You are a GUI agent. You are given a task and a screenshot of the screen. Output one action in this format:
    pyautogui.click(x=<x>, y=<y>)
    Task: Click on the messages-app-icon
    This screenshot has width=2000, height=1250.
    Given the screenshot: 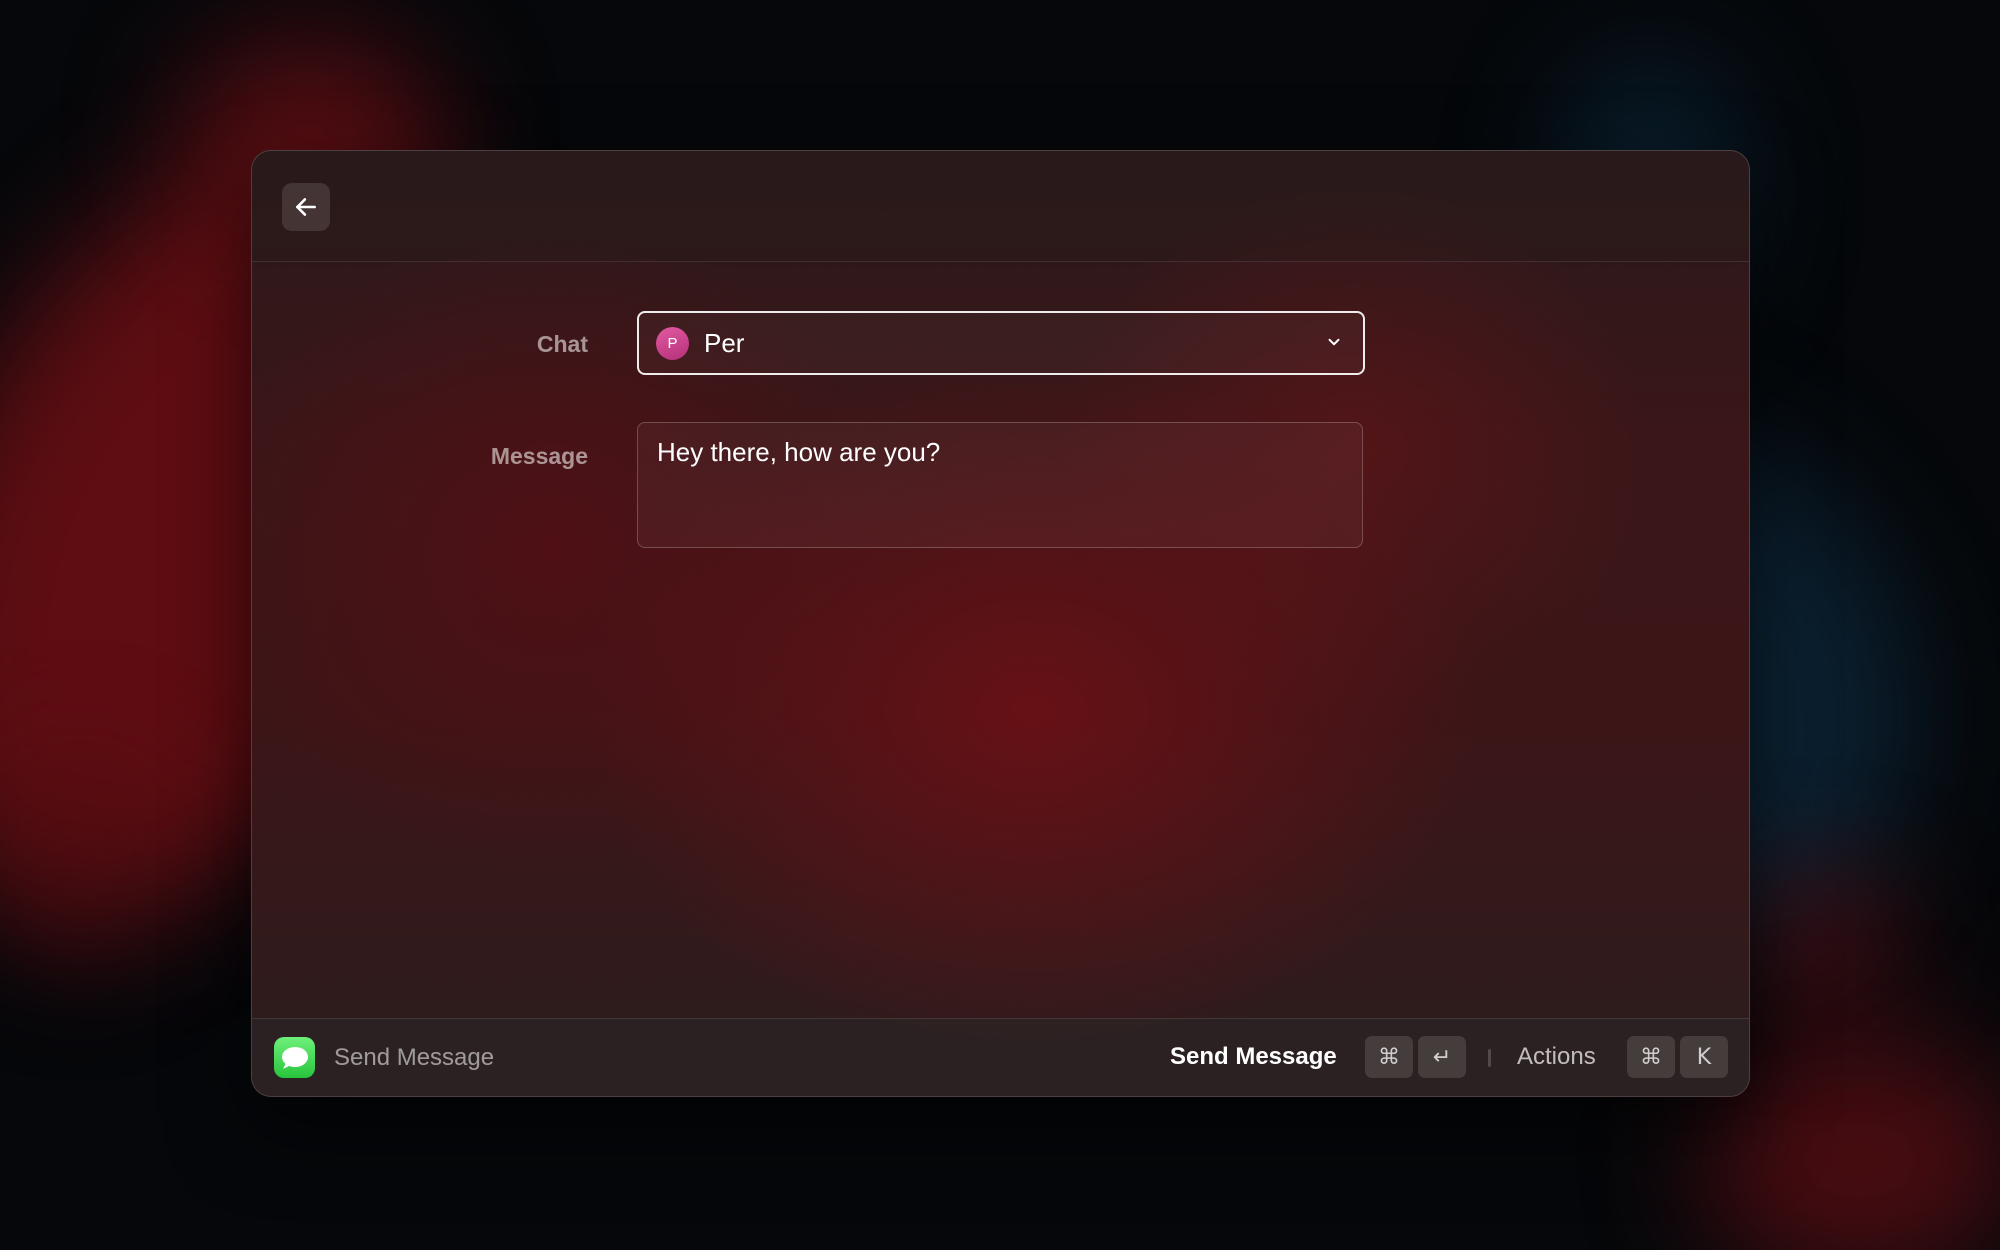 What is the action you would take?
    pyautogui.click(x=294, y=1057)
    